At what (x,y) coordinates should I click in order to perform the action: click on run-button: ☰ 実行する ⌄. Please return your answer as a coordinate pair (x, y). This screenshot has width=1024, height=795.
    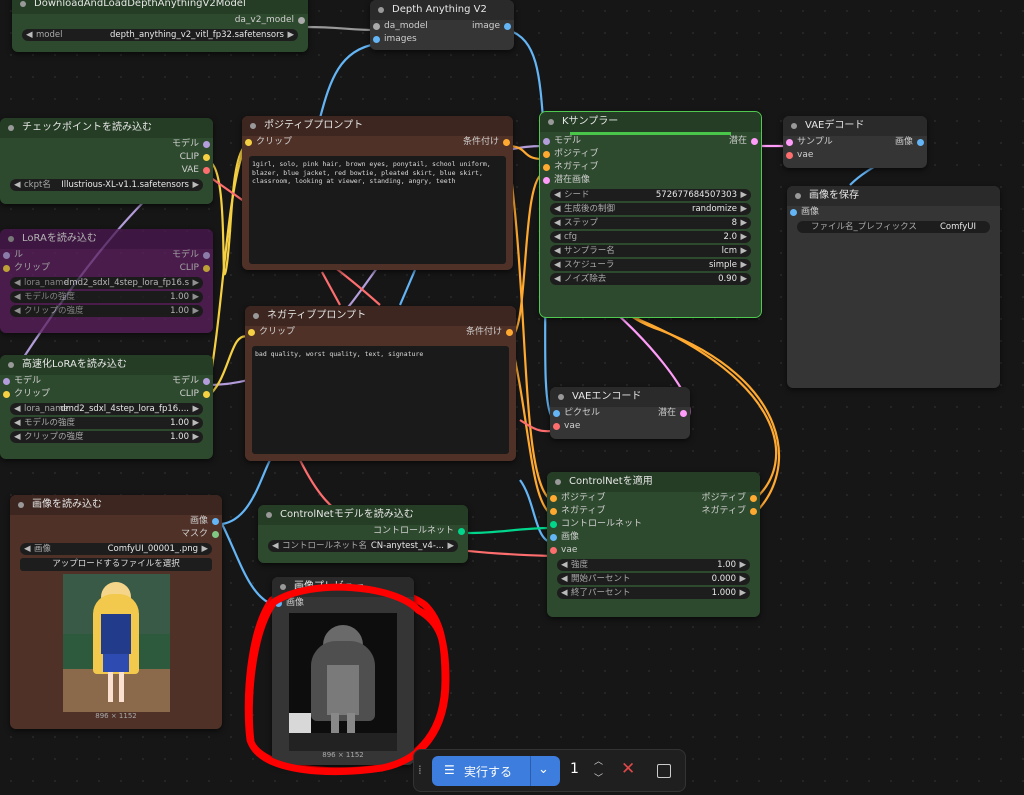
    Looking at the image, I should click on (496, 771).